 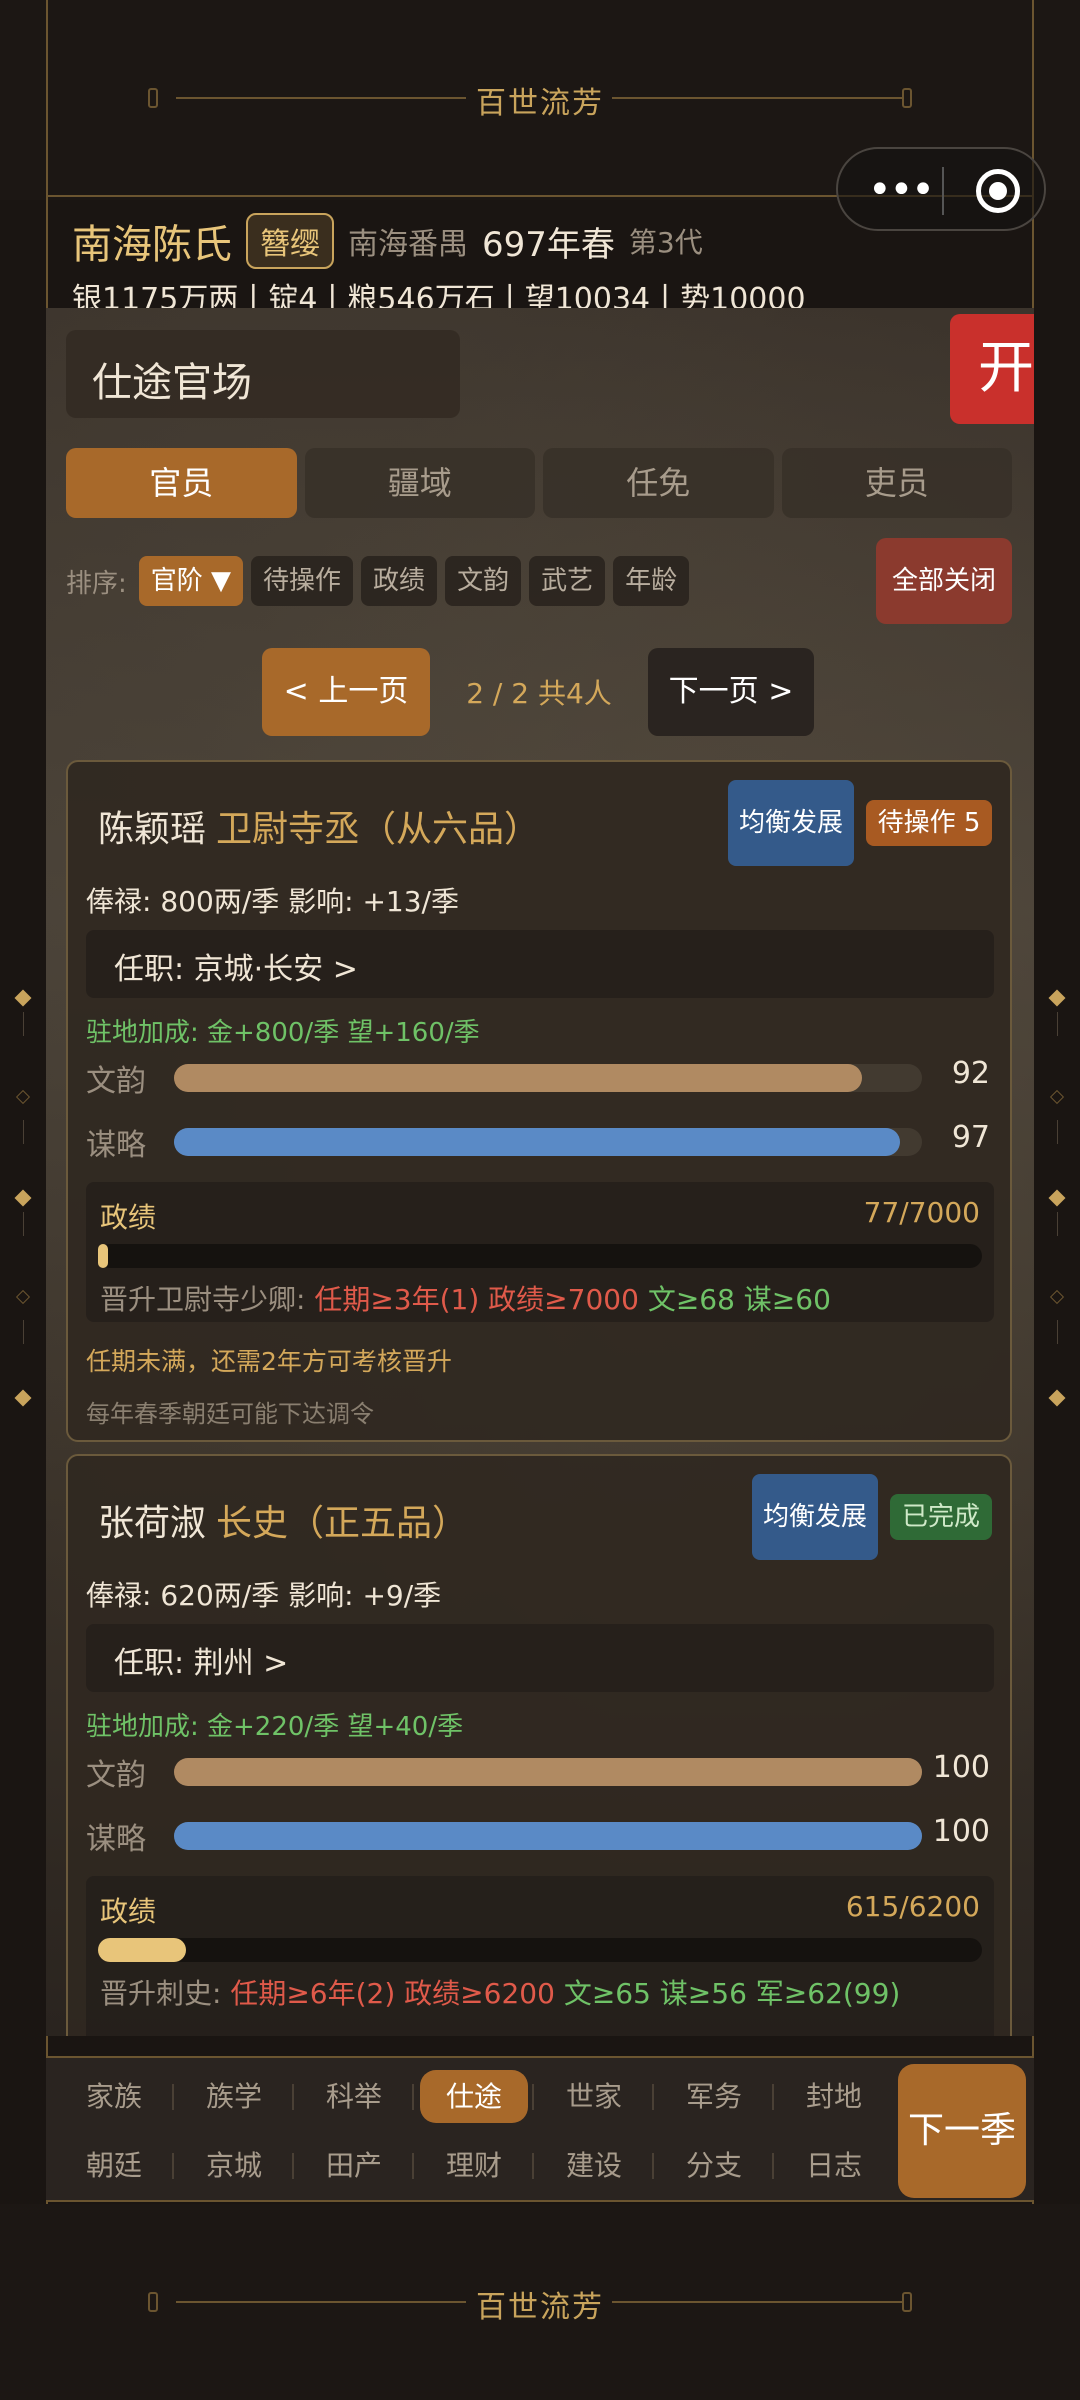 I want to click on nav-military: 军务, so click(x=714, y=2096).